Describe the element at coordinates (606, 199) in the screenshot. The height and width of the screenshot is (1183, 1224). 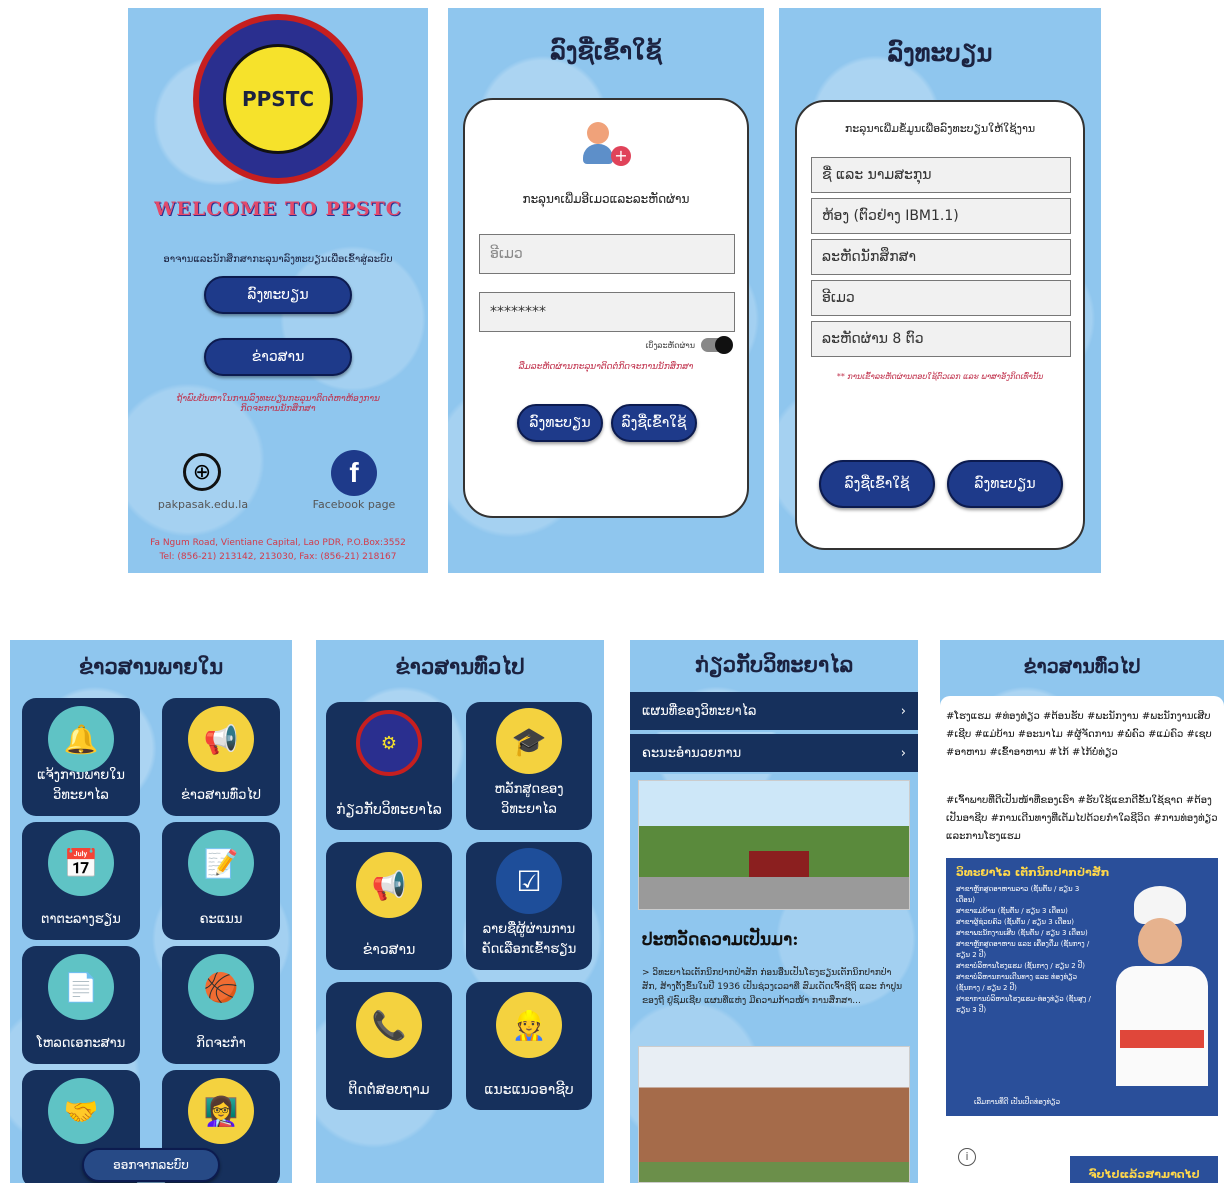
I see `login-prompt: ກະລຸນາເພີ່ມອີເມວແລະລະຫັດຜ່ານ` at that location.